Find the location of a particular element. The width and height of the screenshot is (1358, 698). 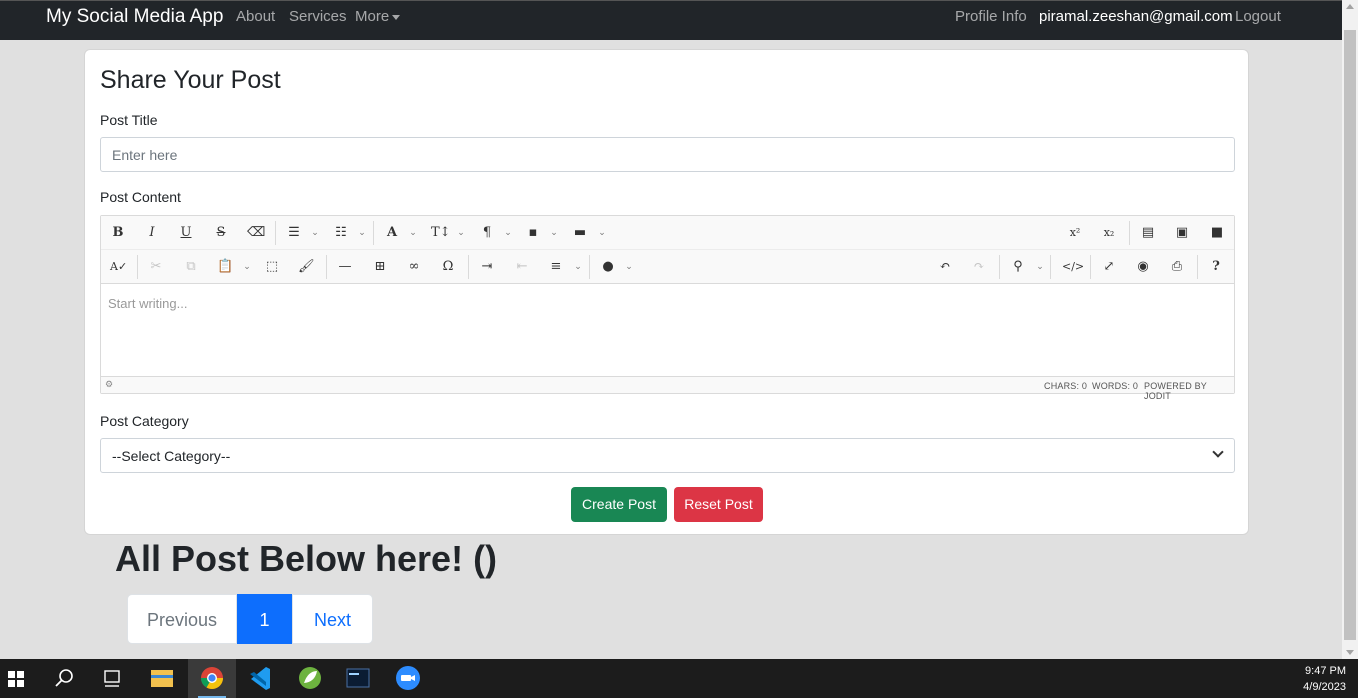

underline-icon: U is located at coordinates (186, 233).